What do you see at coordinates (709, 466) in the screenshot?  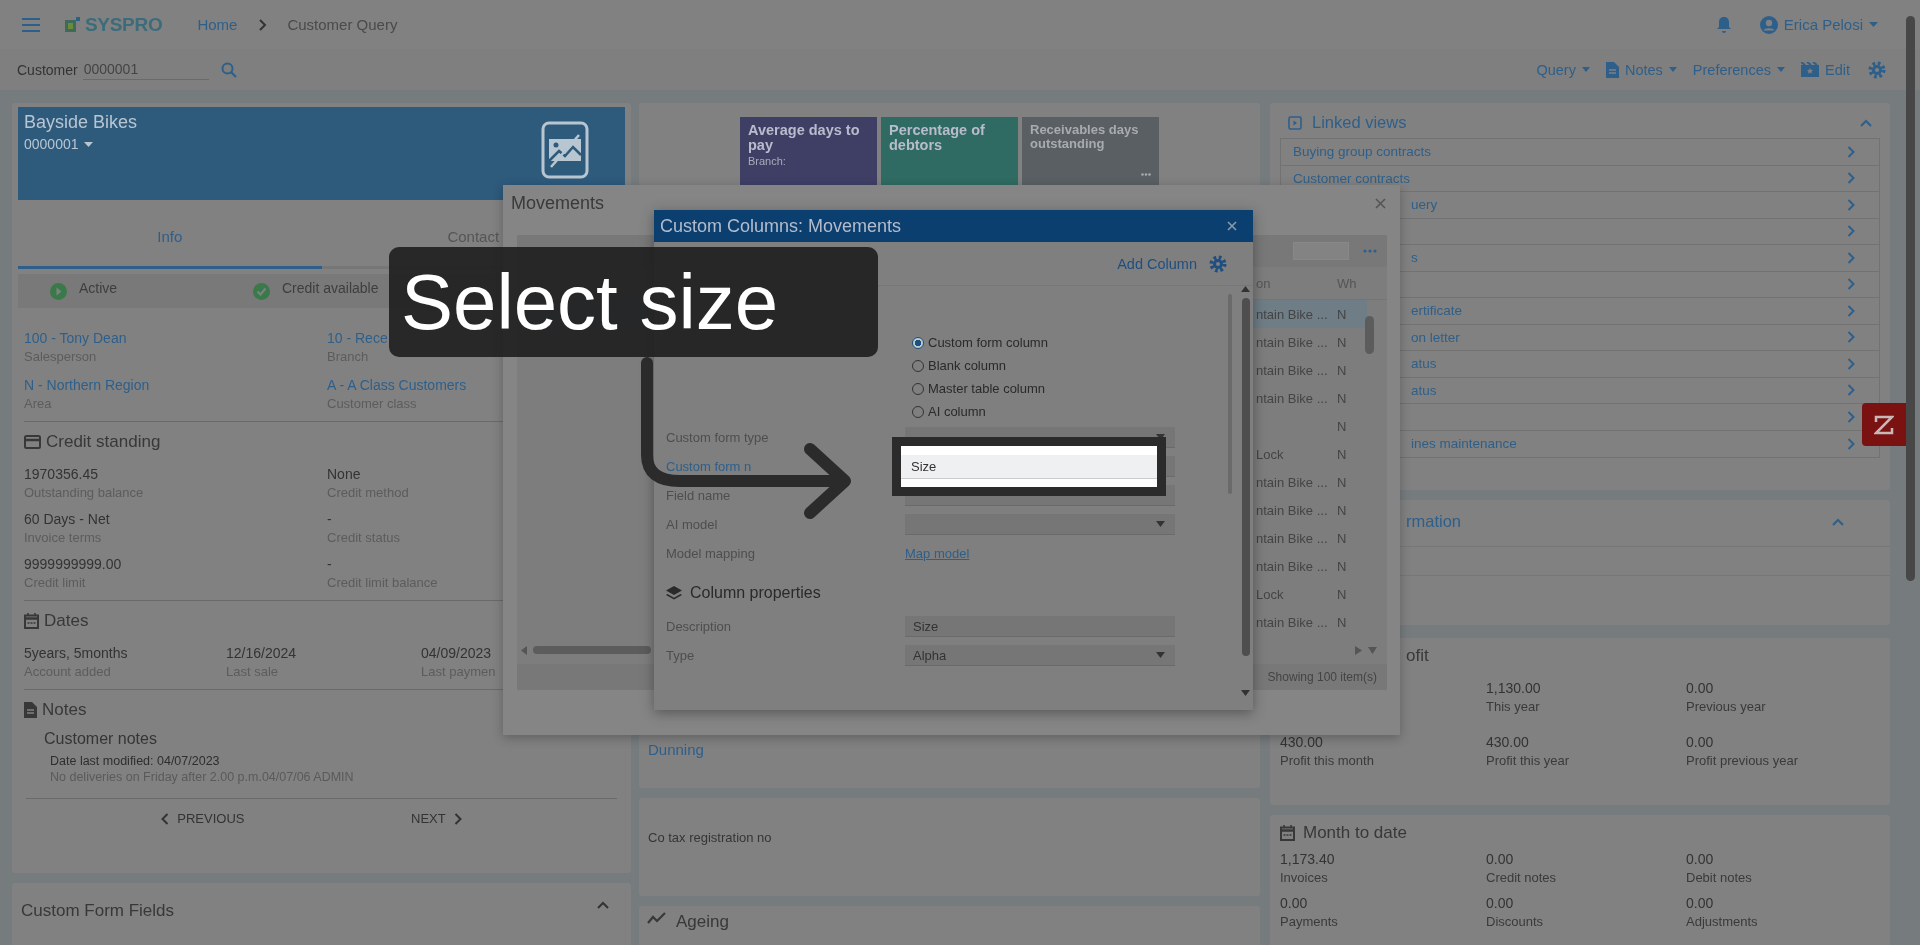 I see `field-label: Custom form n` at bounding box center [709, 466].